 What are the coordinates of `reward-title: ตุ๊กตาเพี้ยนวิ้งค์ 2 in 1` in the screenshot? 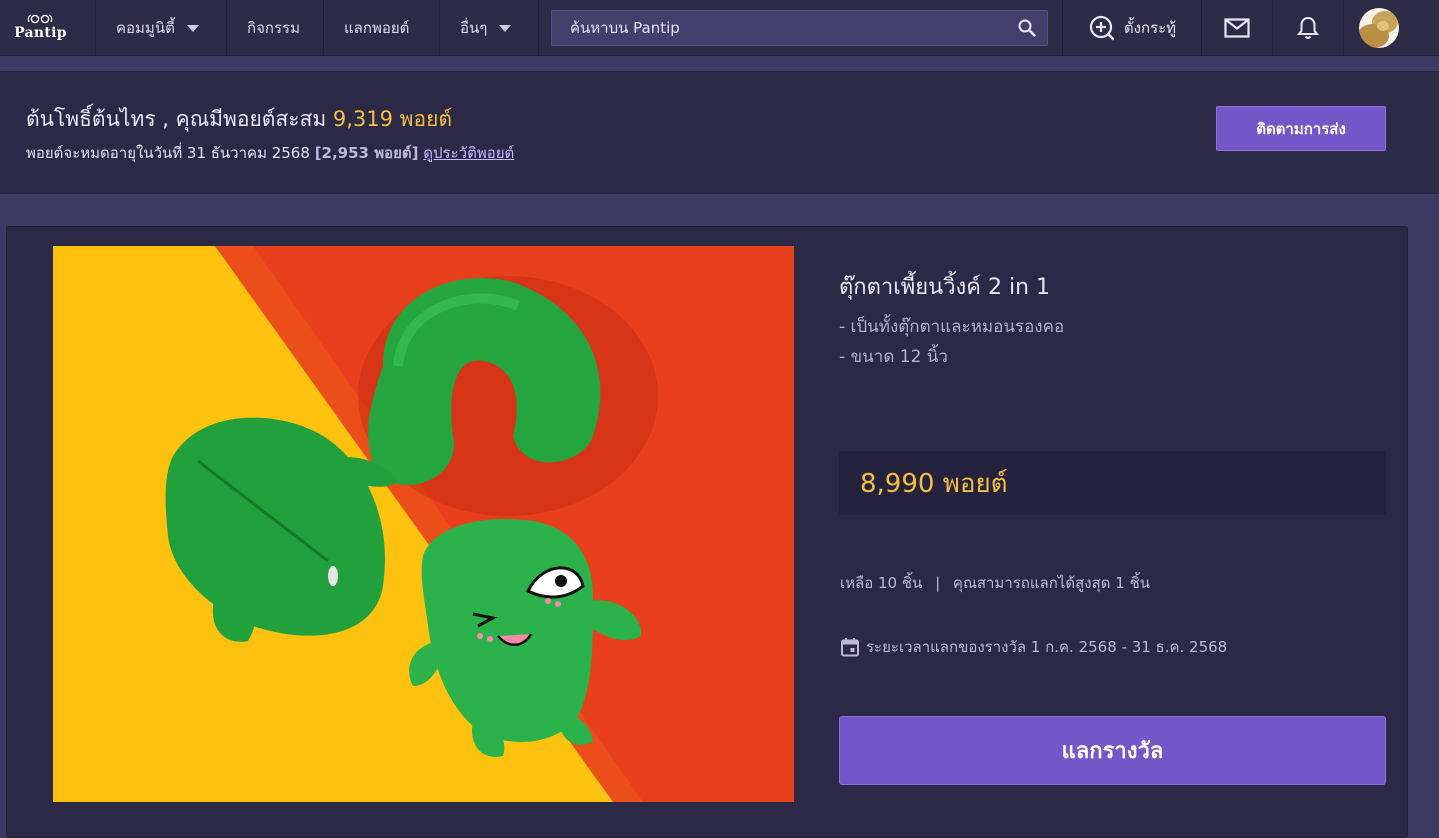 It's located at (945, 287).